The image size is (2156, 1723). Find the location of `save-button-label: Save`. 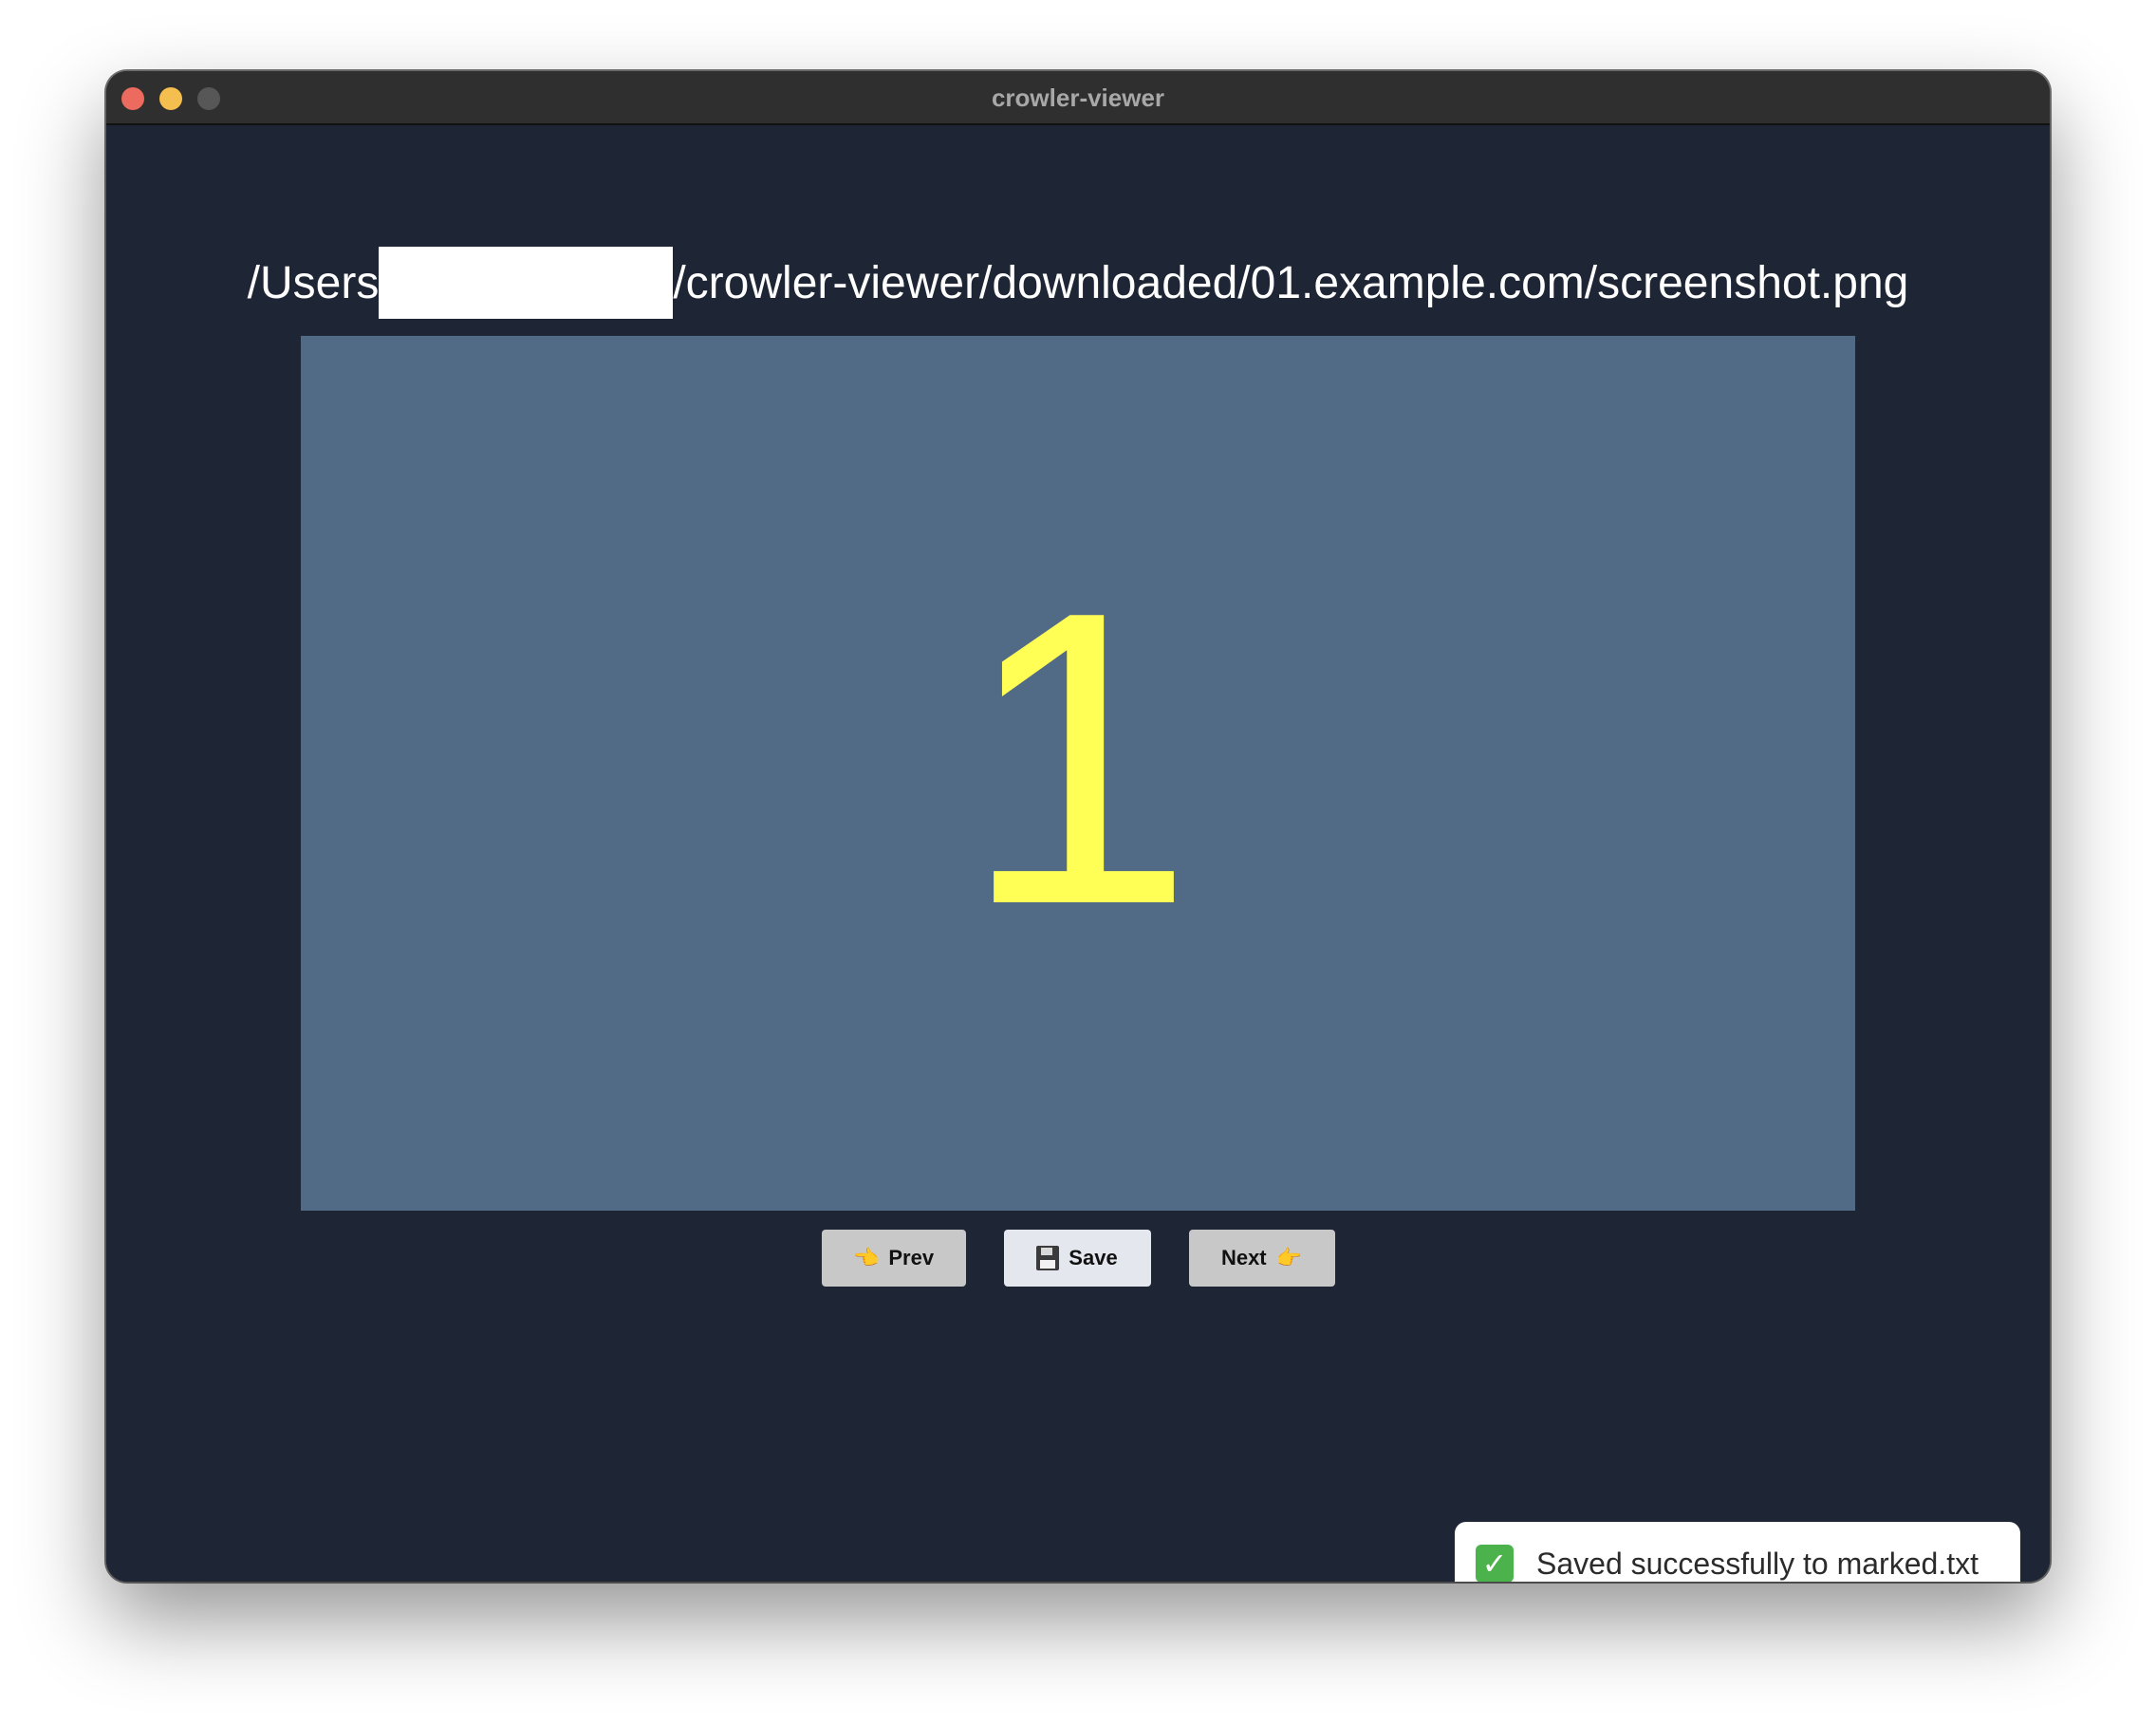

save-button-label: Save is located at coordinates (1093, 1257).